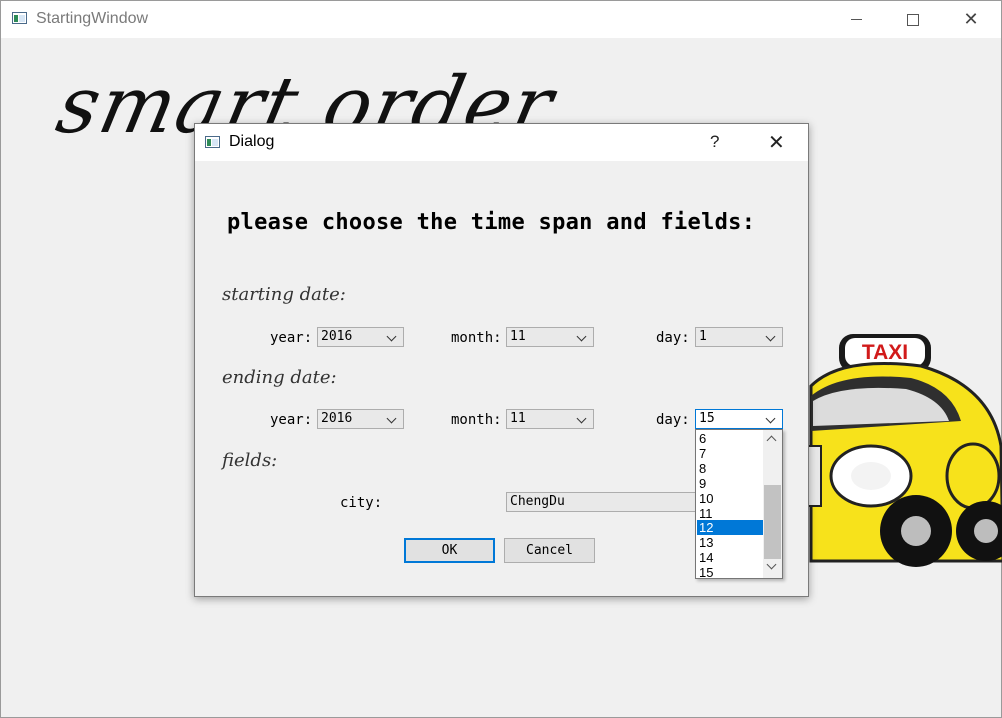 The height and width of the screenshot is (718, 1002). Describe the element at coordinates (730, 483) in the screenshot. I see `dropdown-item: 9` at that location.